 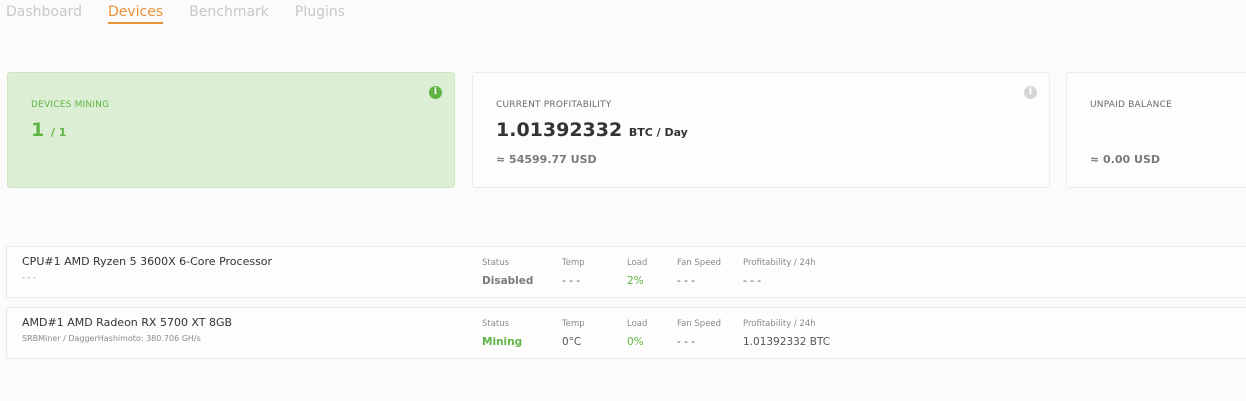 I want to click on profitability-usd: ≈ 54599.77 USD, so click(x=546, y=159).